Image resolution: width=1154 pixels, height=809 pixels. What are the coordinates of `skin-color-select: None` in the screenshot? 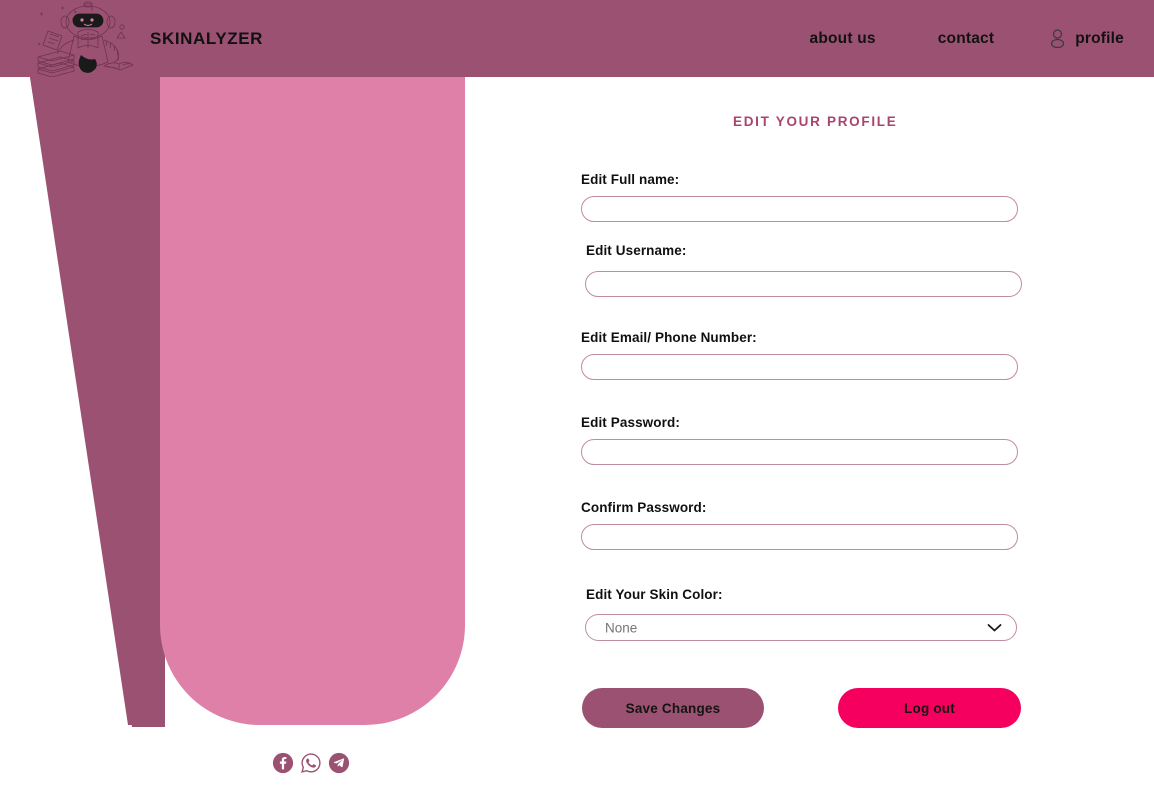 It's located at (801, 627).